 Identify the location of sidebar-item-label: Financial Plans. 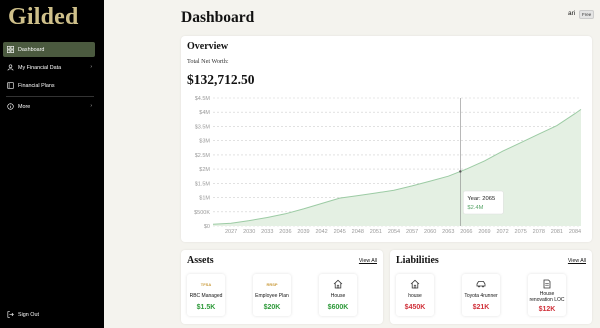
(36, 85).